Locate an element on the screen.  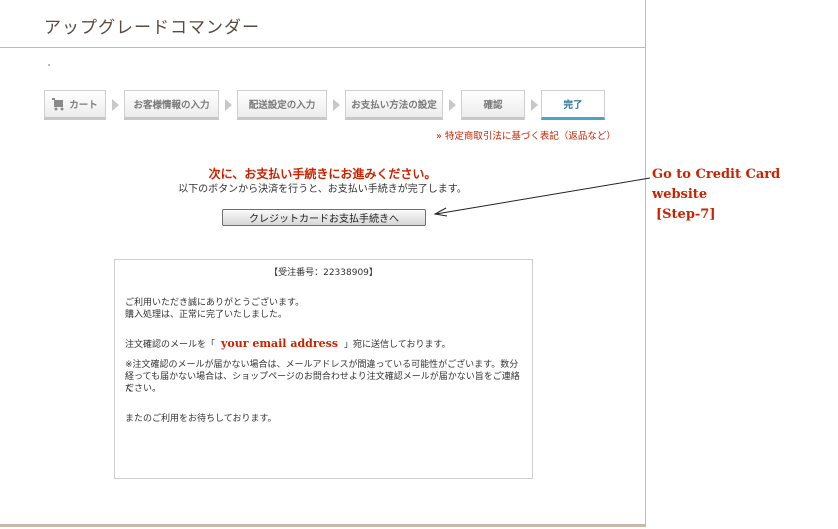
annotation-arrow-icon is located at coordinates (542, 197).